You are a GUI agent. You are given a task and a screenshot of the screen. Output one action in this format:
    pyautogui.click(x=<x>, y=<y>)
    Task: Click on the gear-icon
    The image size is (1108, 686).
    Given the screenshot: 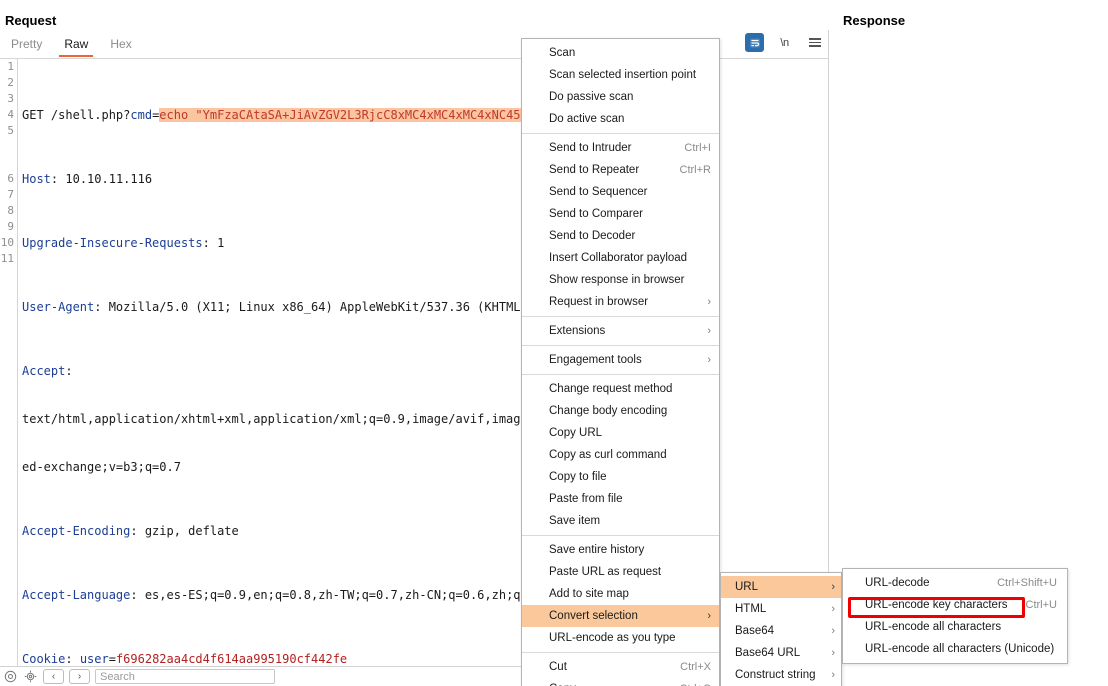 What is the action you would take?
    pyautogui.click(x=30, y=676)
    